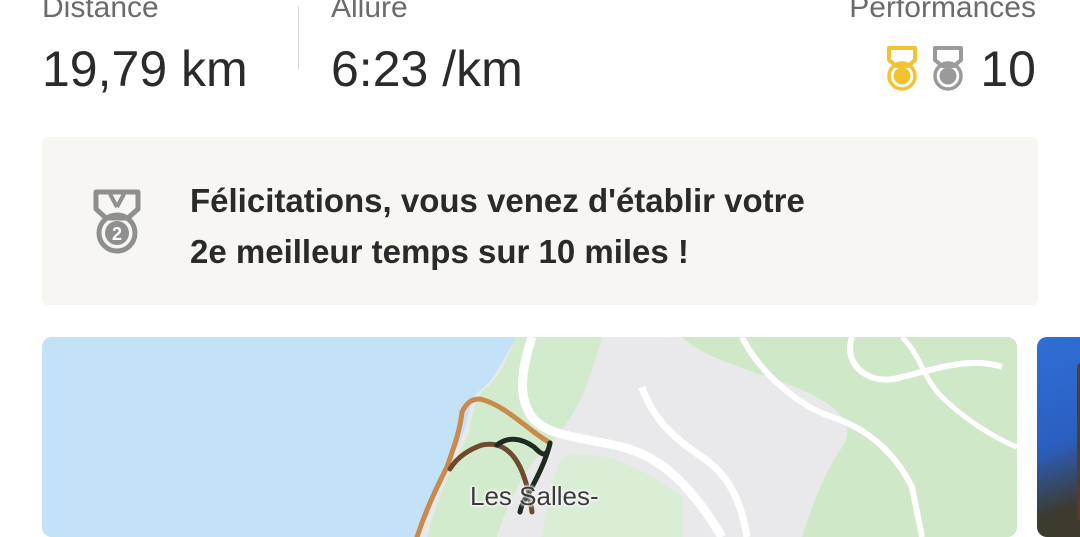  What do you see at coordinates (117, 234) in the screenshot?
I see `medal-number: 2` at bounding box center [117, 234].